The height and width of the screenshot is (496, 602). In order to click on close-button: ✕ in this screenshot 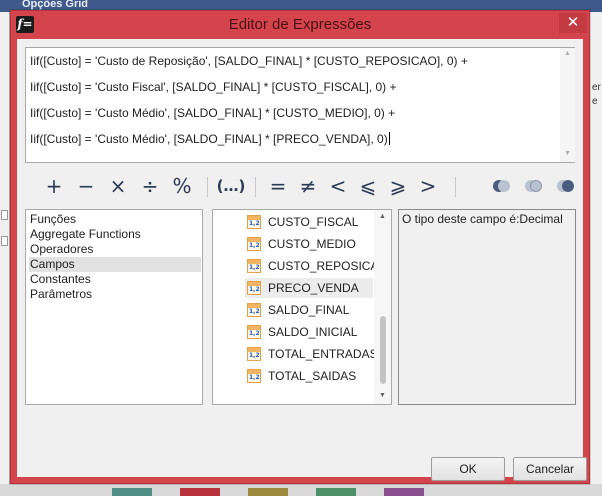, I will do `click(573, 23)`.